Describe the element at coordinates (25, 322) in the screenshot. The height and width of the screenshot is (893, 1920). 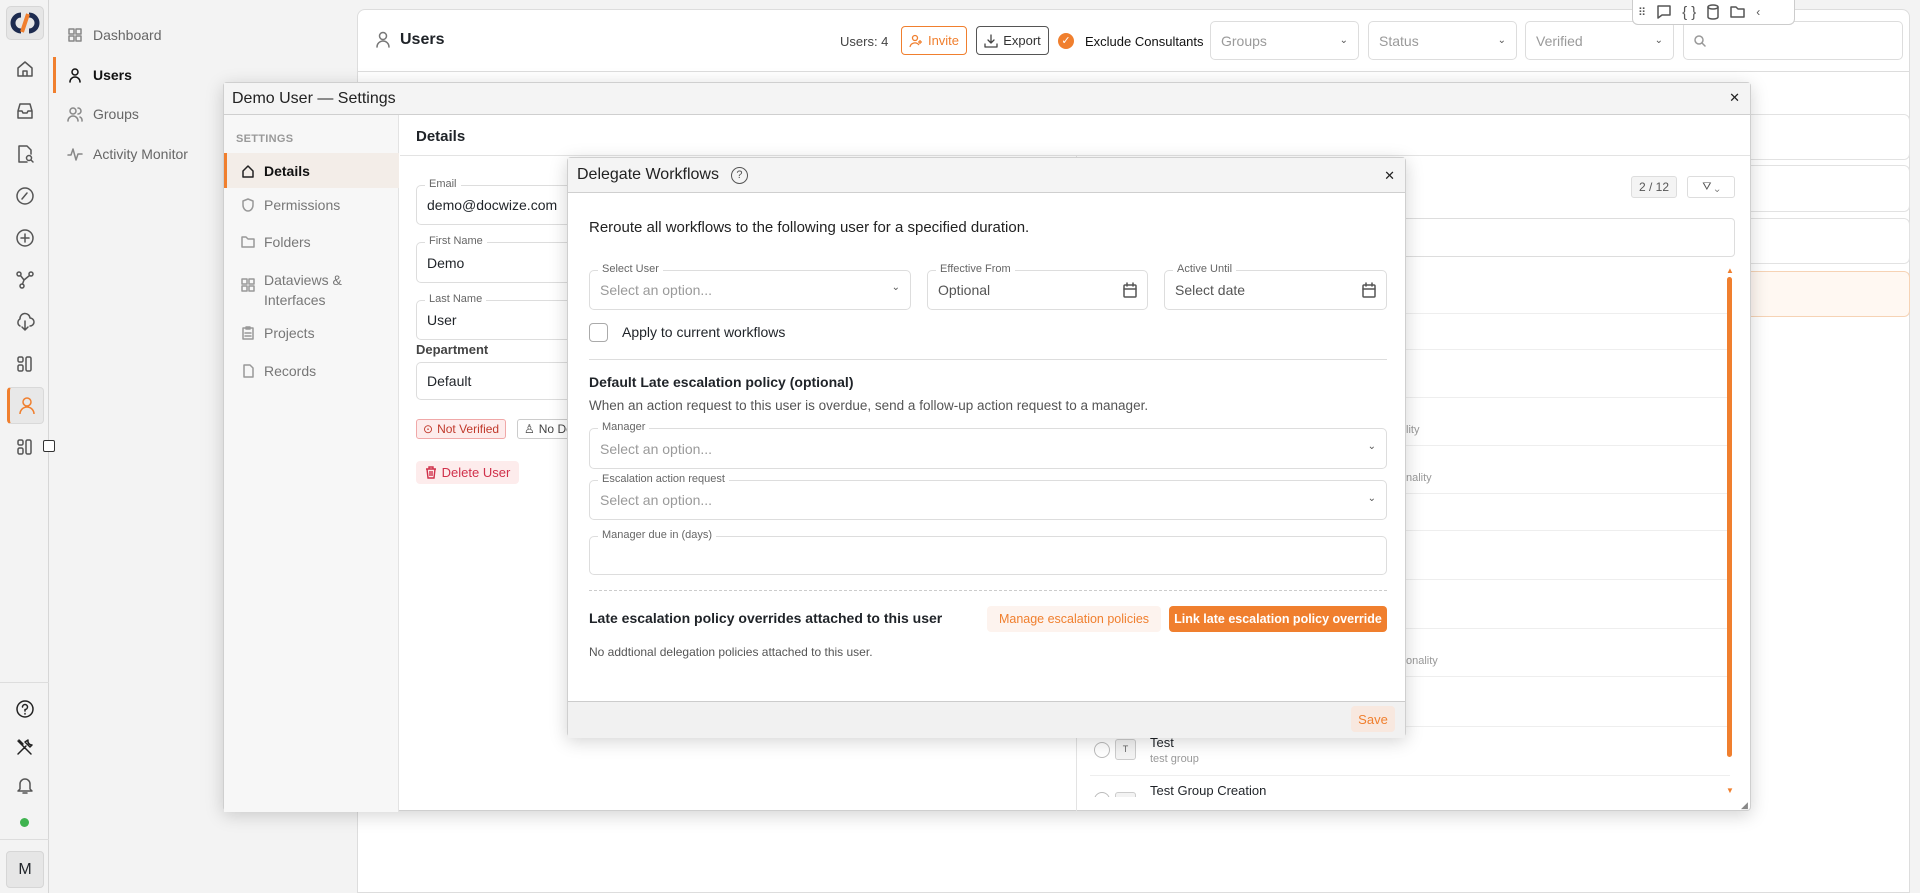
I see `cloud-download-icon` at that location.